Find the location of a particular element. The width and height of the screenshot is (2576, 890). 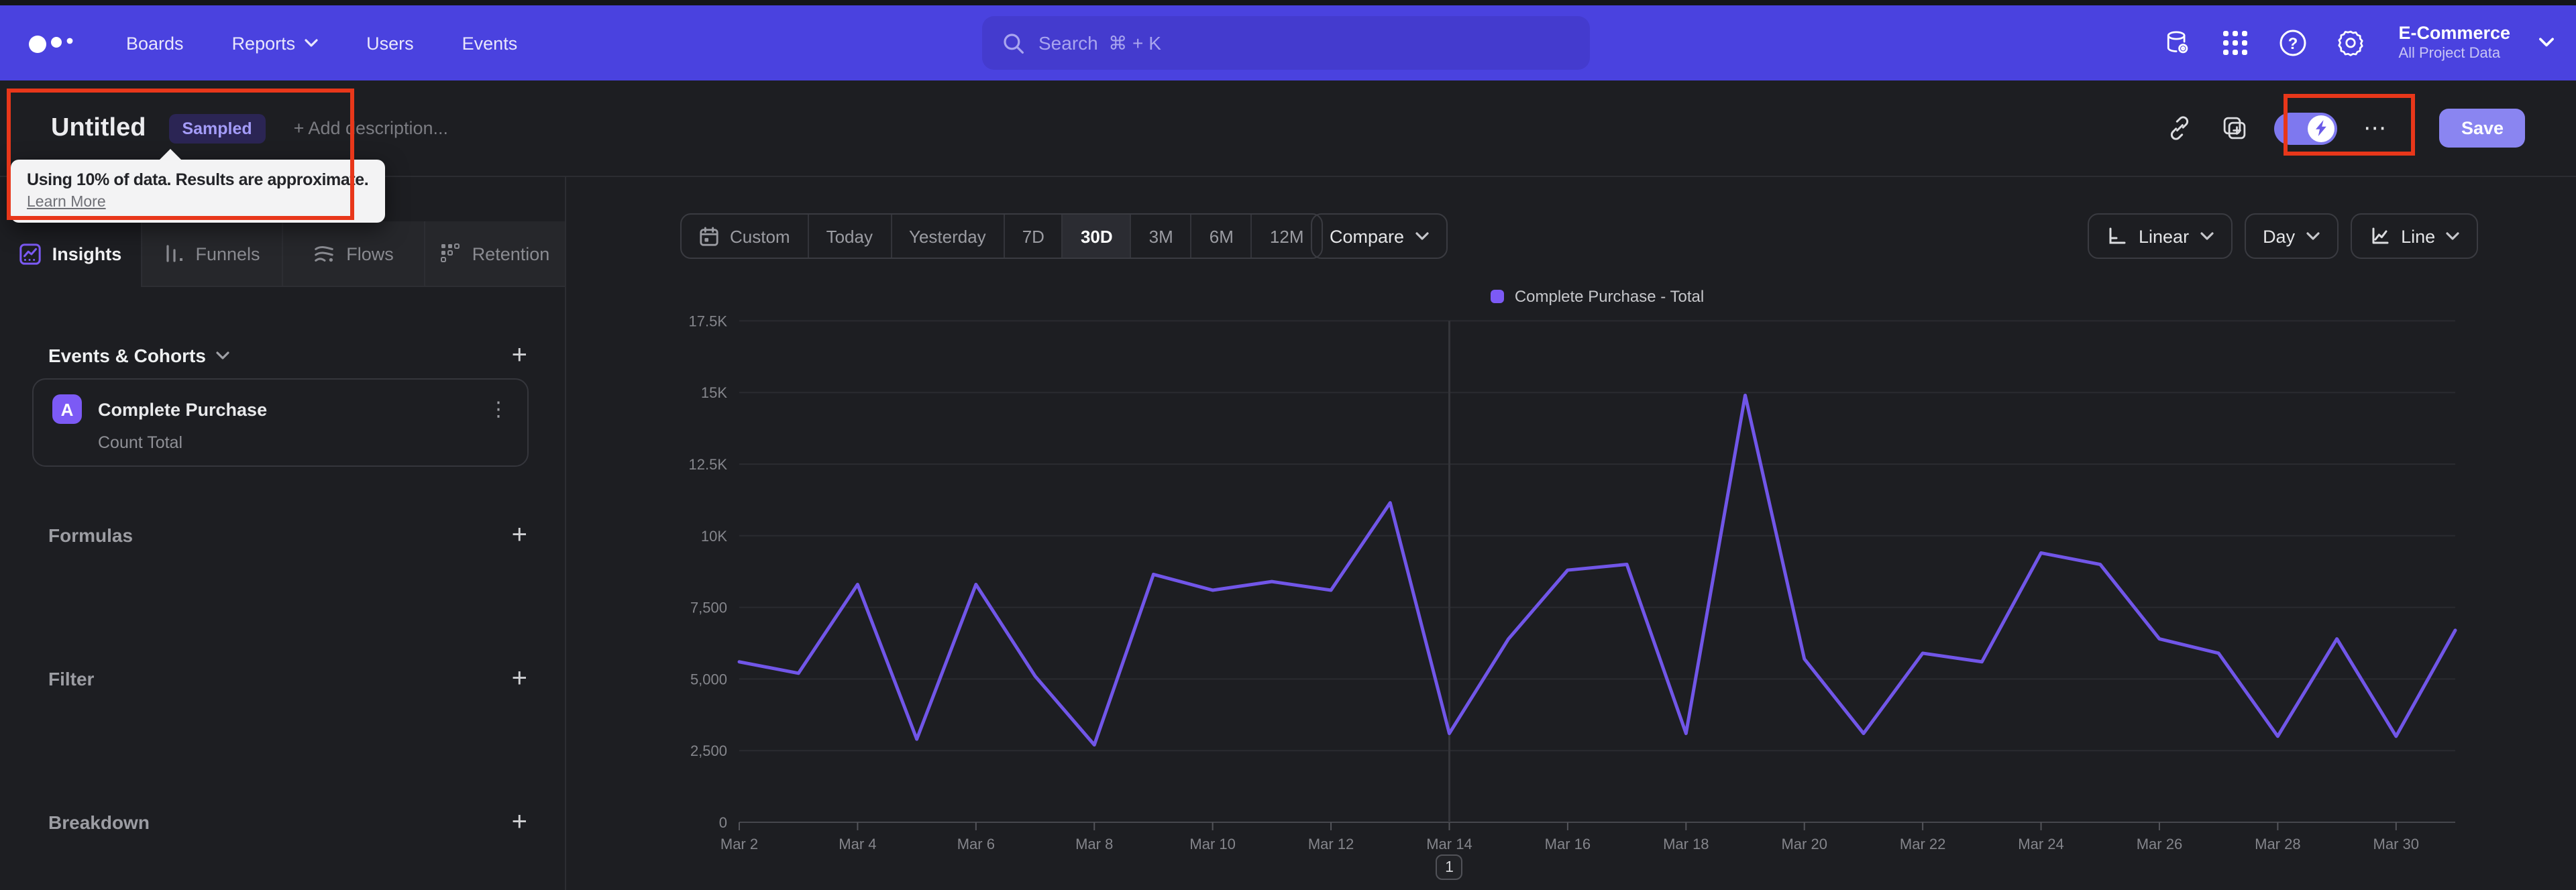

series-letter-badge: A is located at coordinates (67, 409).